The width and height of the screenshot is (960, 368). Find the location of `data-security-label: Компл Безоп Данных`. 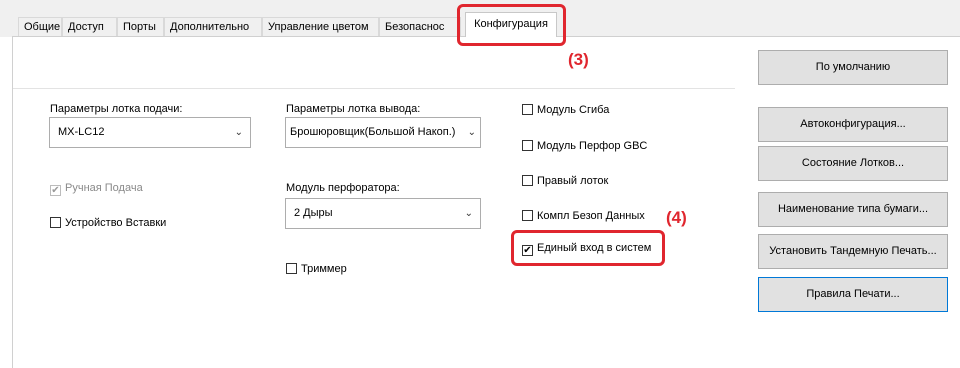

data-security-label: Компл Безоп Данных is located at coordinates (591, 216).